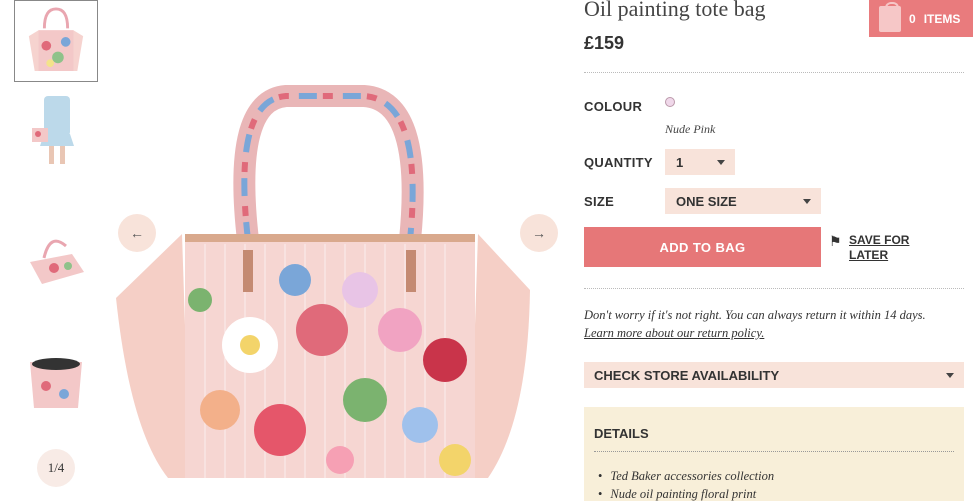  Describe the element at coordinates (56, 383) in the screenshot. I see `thumbnail-bag-open-image` at that location.